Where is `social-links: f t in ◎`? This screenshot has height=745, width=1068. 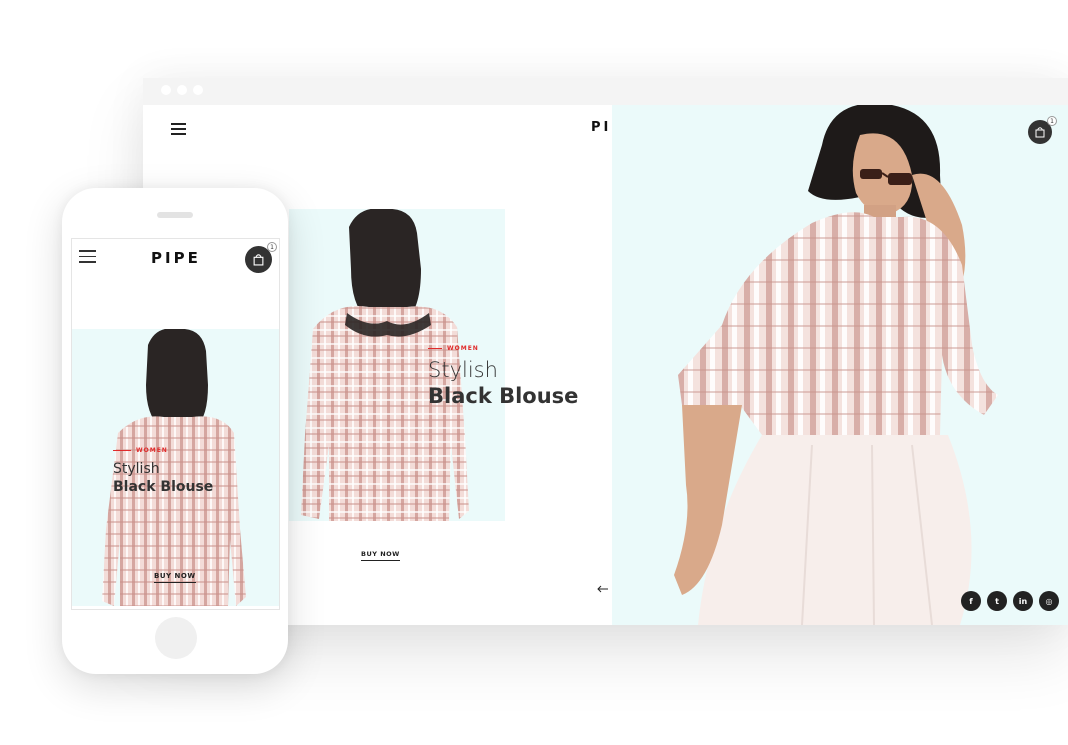
social-links: f t in ◎ is located at coordinates (1010, 601).